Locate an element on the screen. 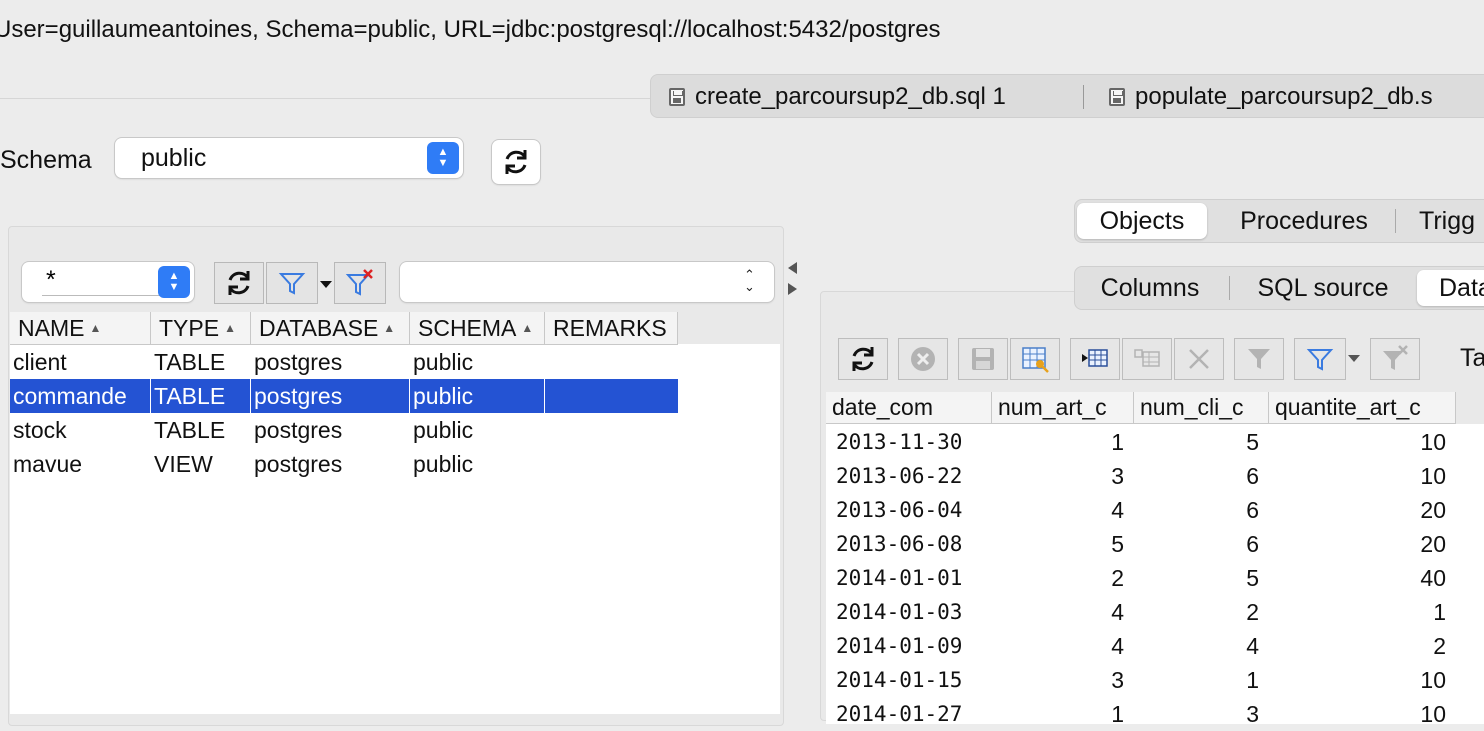 This screenshot has height=731, width=1484. cell-date-com: 2013-06-08 is located at coordinates (899, 544).